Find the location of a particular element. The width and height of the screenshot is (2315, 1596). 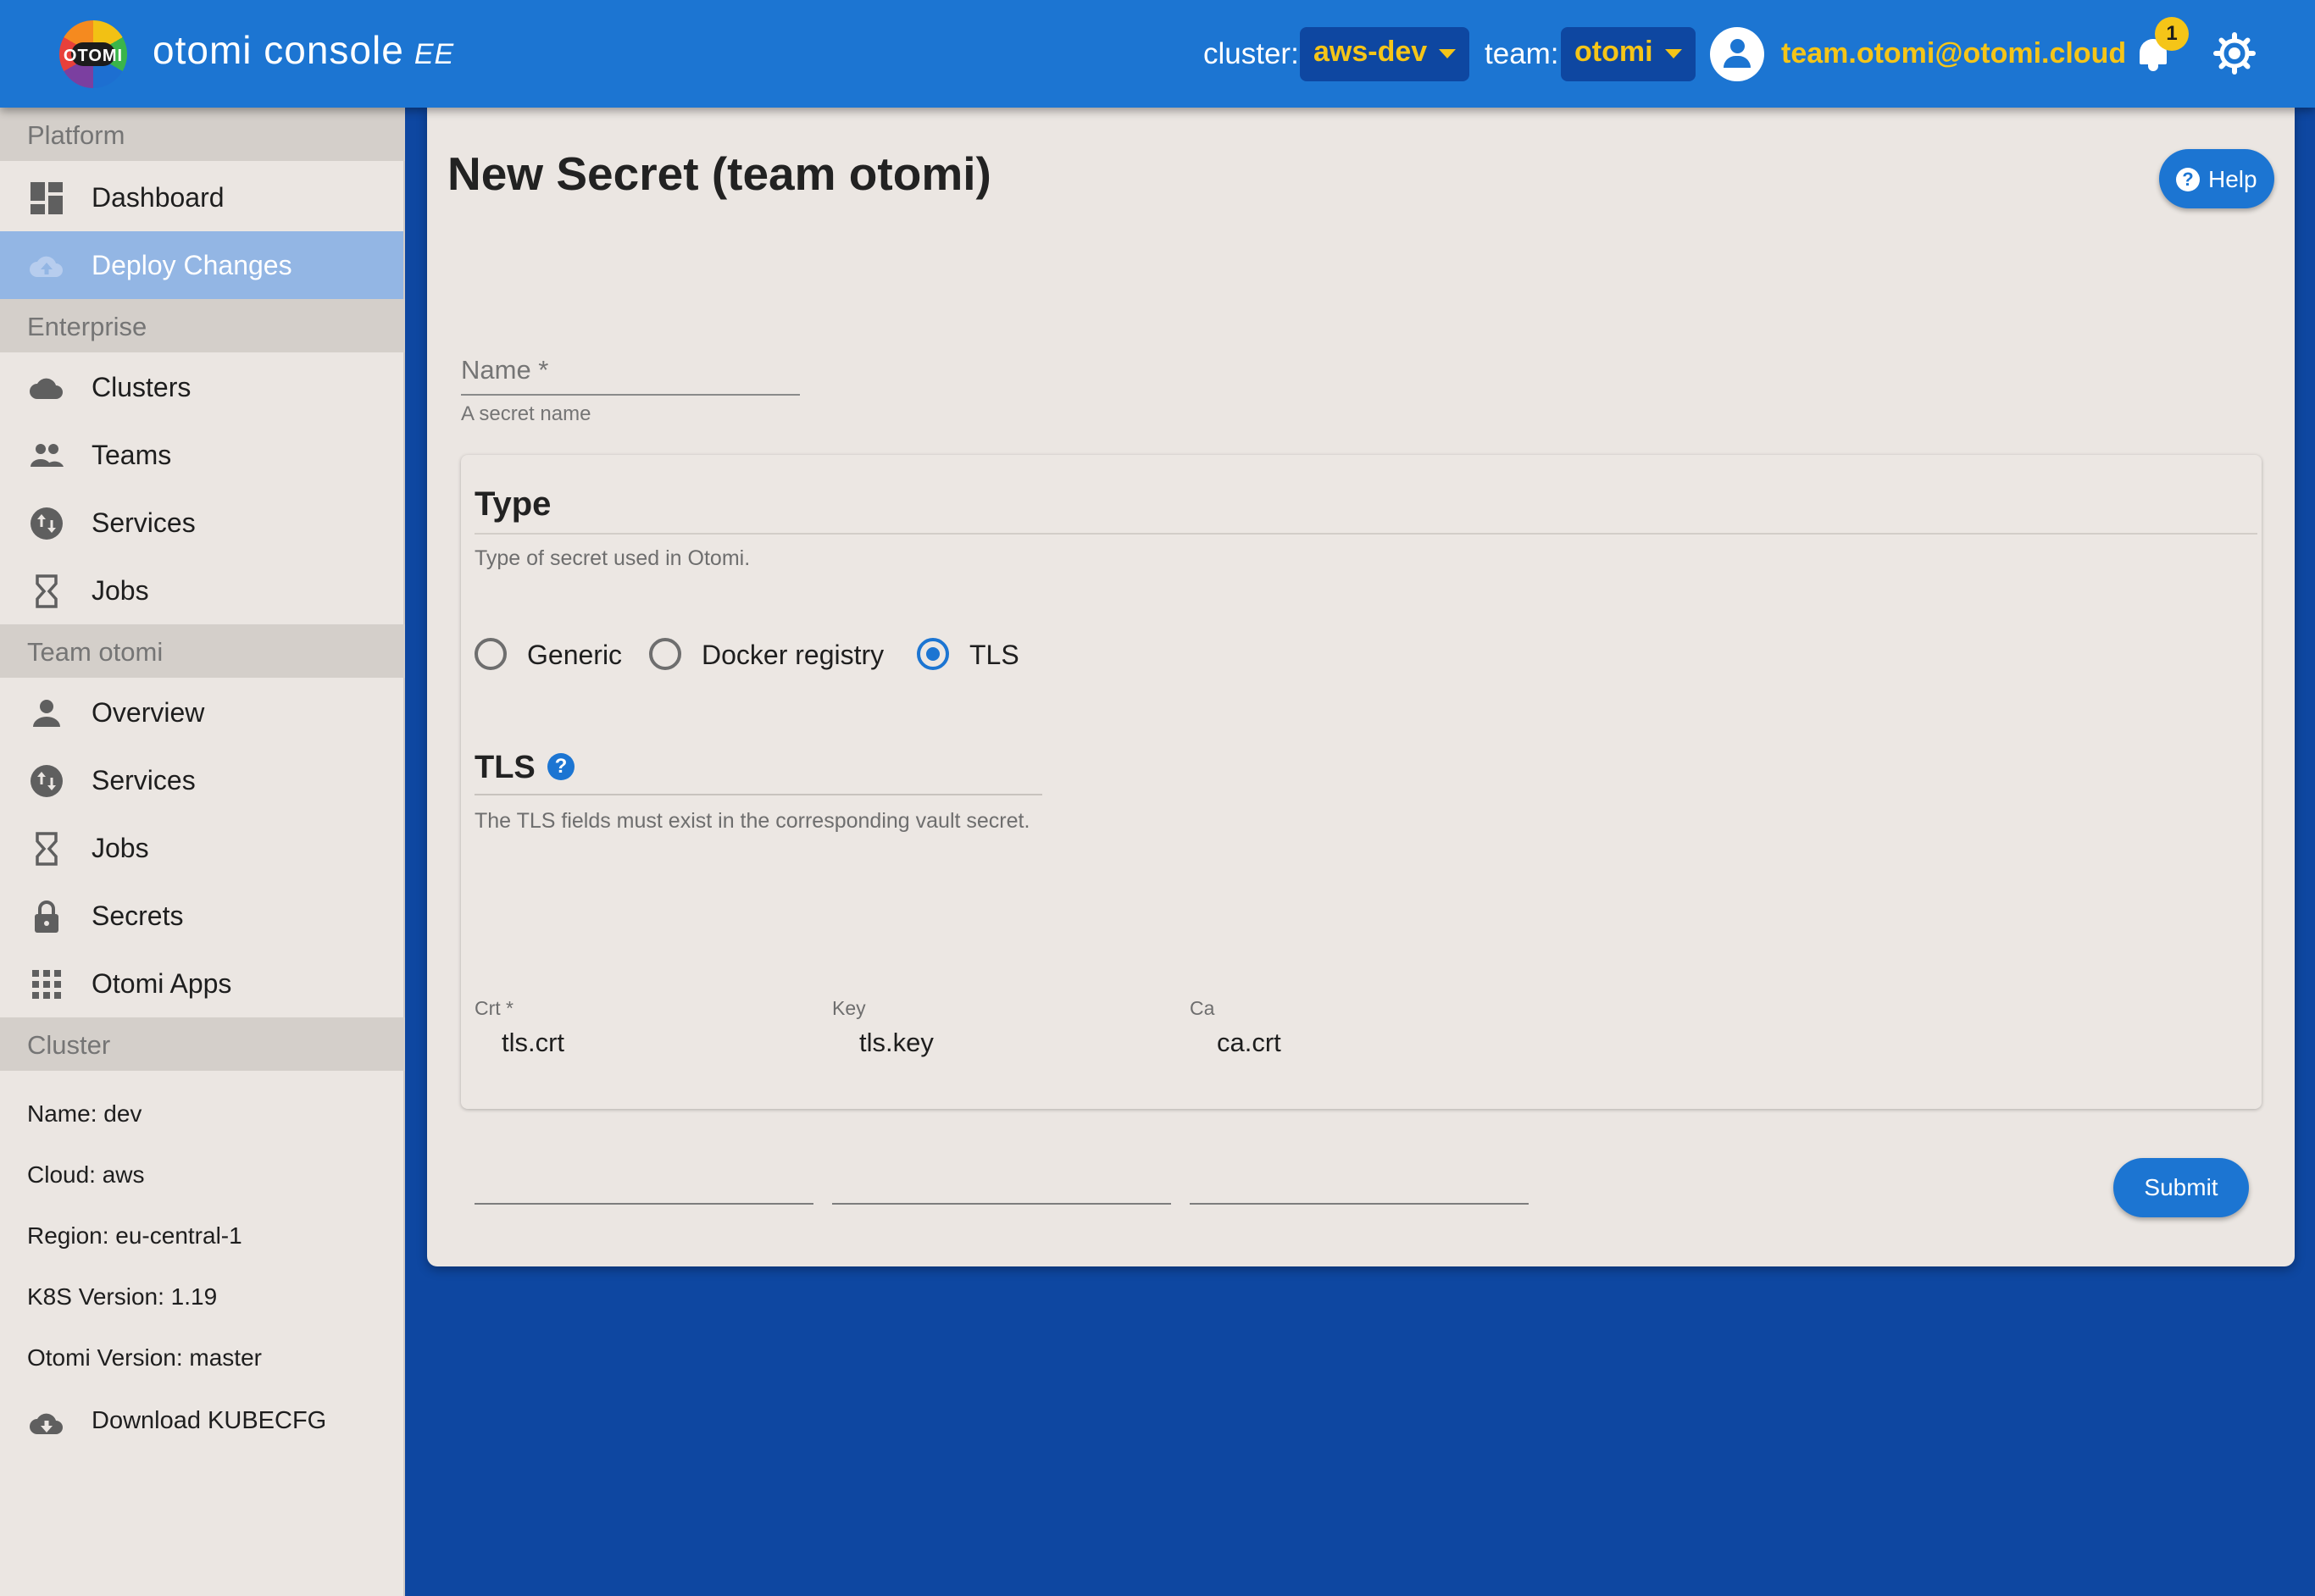

type-divider is located at coordinates (1366, 534).